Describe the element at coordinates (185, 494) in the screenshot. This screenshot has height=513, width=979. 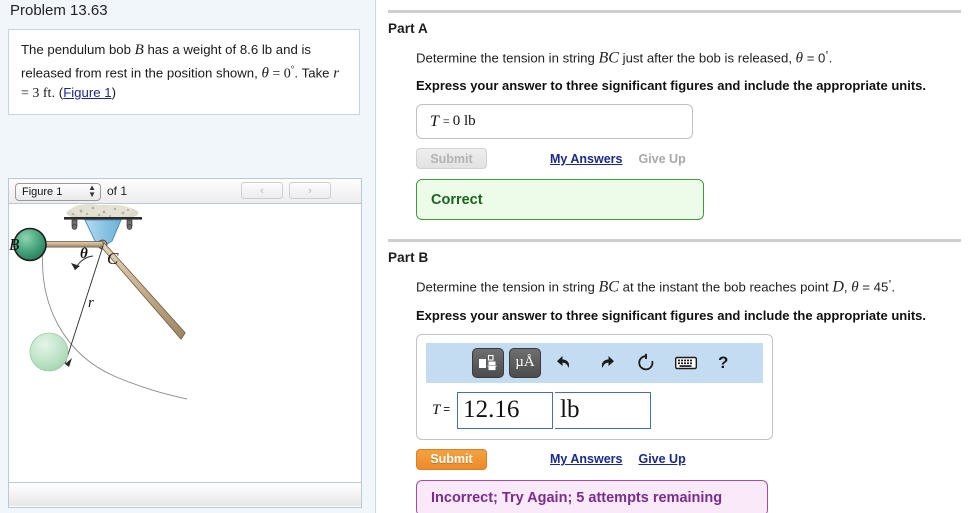
I see `figure-footer-bar` at that location.